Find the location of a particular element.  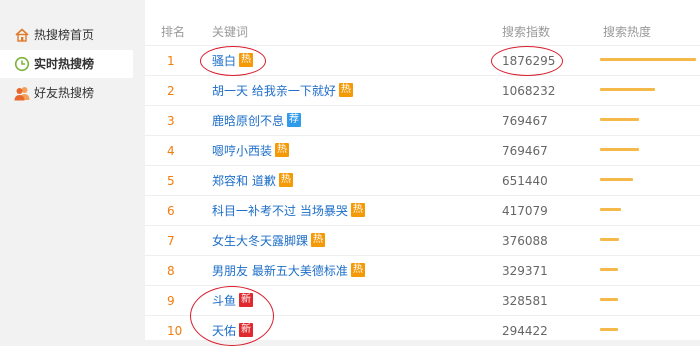

keyword-cell: 男朋友 最新五大美德标准热 is located at coordinates (288, 271).